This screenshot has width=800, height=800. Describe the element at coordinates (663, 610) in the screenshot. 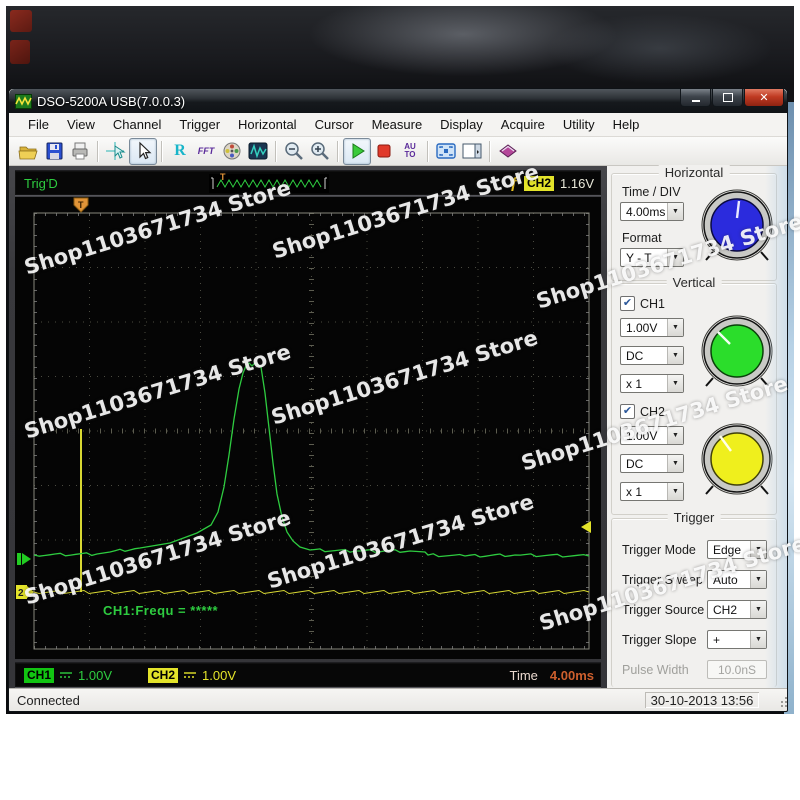

I see `trigger-source-label: Trigger Source` at that location.